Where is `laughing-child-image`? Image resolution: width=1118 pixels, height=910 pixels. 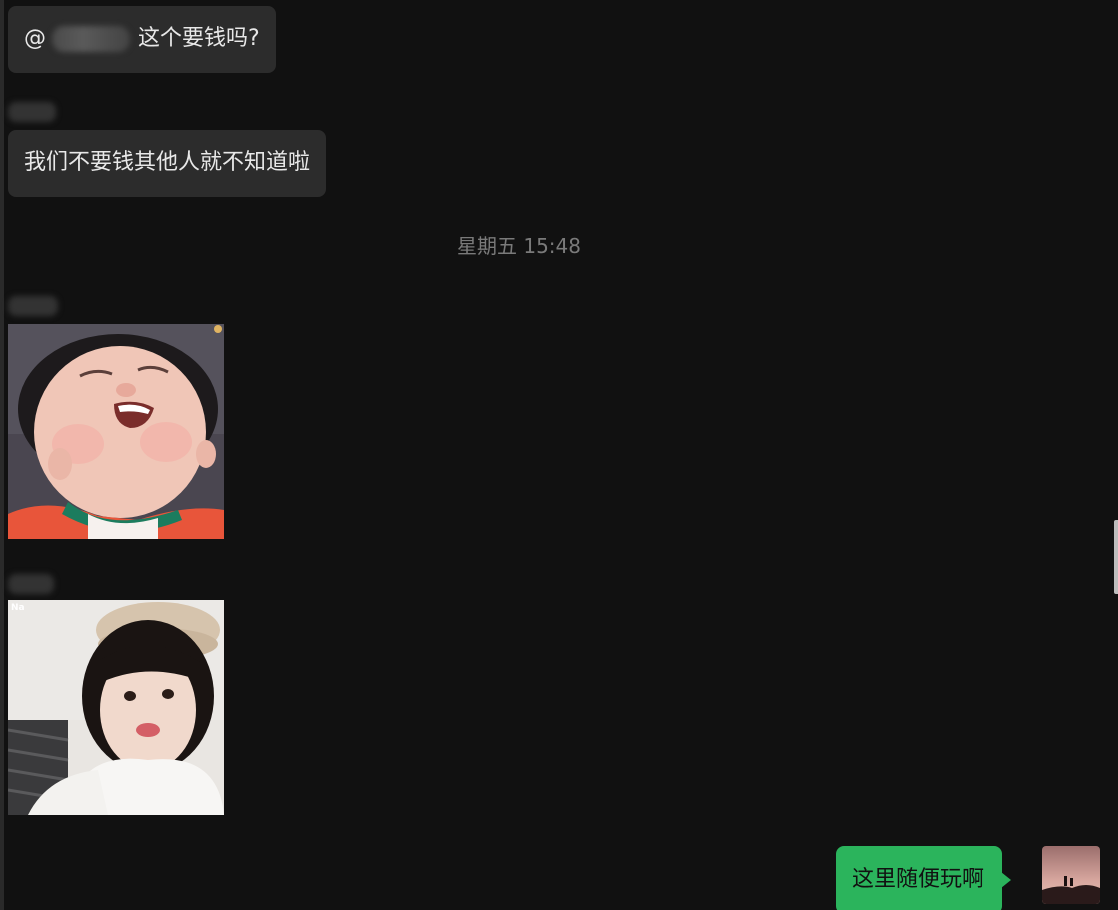 laughing-child-image is located at coordinates (116, 431).